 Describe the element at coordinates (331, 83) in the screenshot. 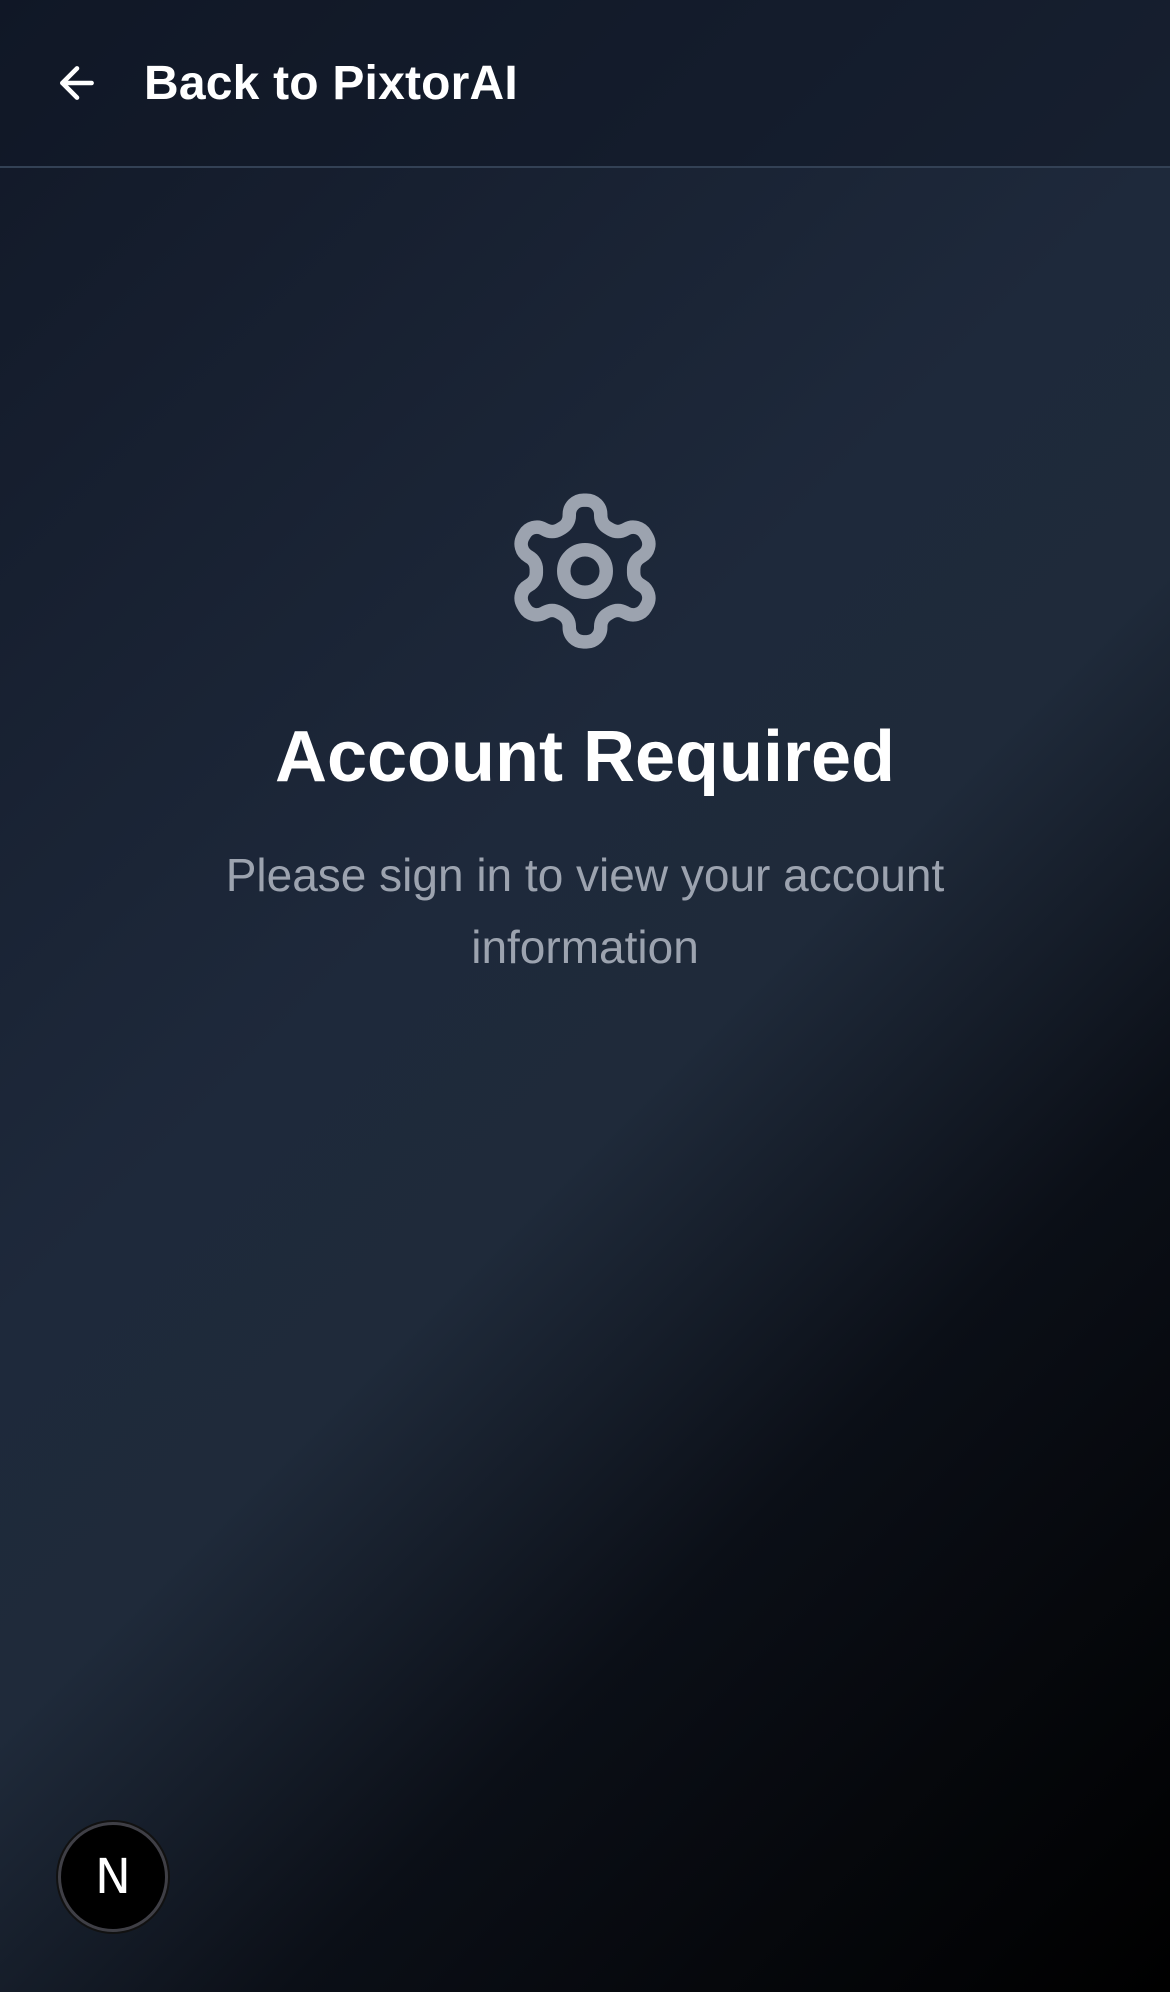

I see `back-label: Back to PixtorAI` at that location.